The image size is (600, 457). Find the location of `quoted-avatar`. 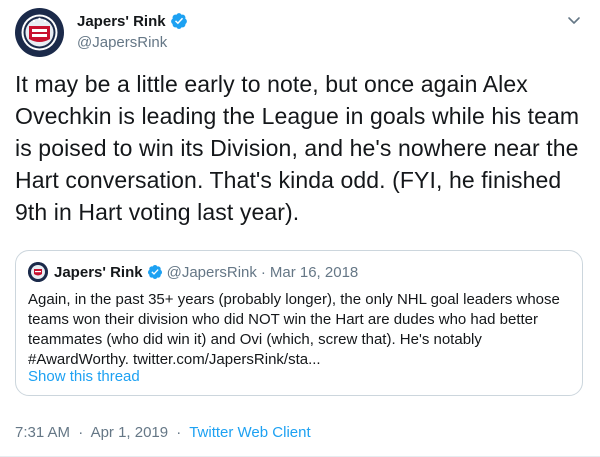

quoted-avatar is located at coordinates (38, 272).